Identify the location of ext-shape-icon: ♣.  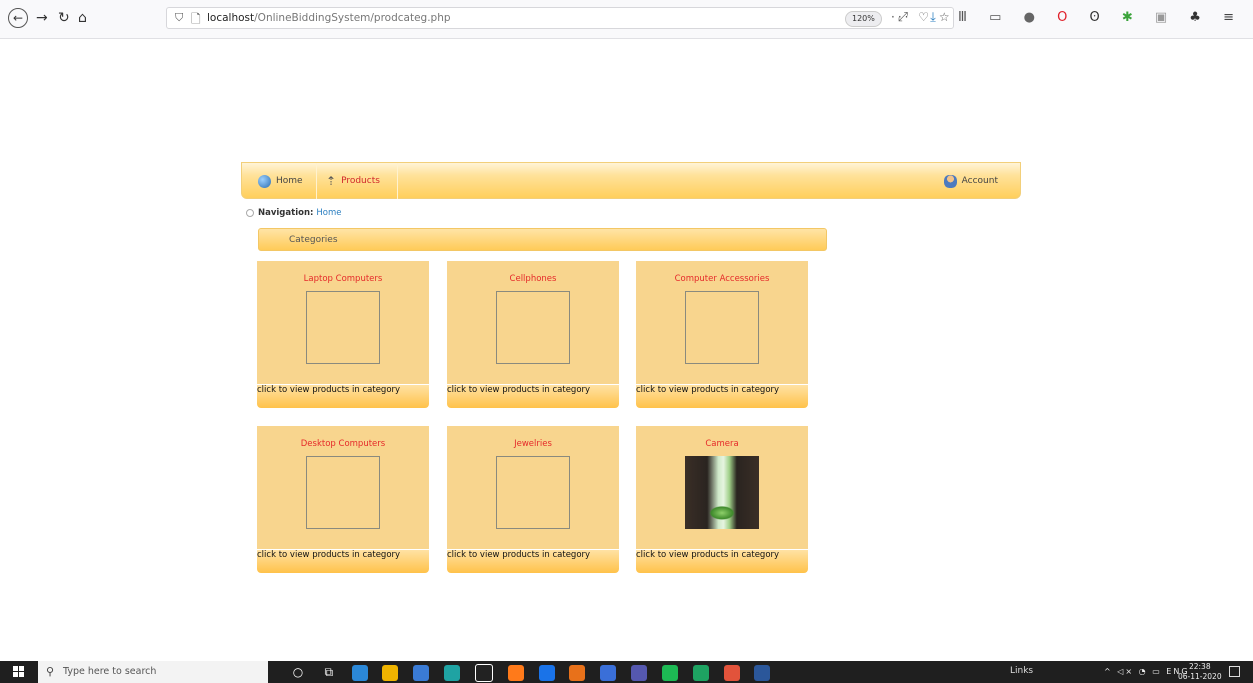
(1199, 17).